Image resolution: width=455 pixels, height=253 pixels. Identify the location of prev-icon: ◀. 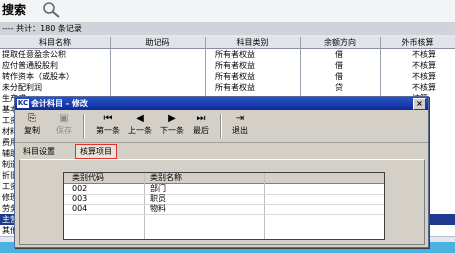
(140, 118).